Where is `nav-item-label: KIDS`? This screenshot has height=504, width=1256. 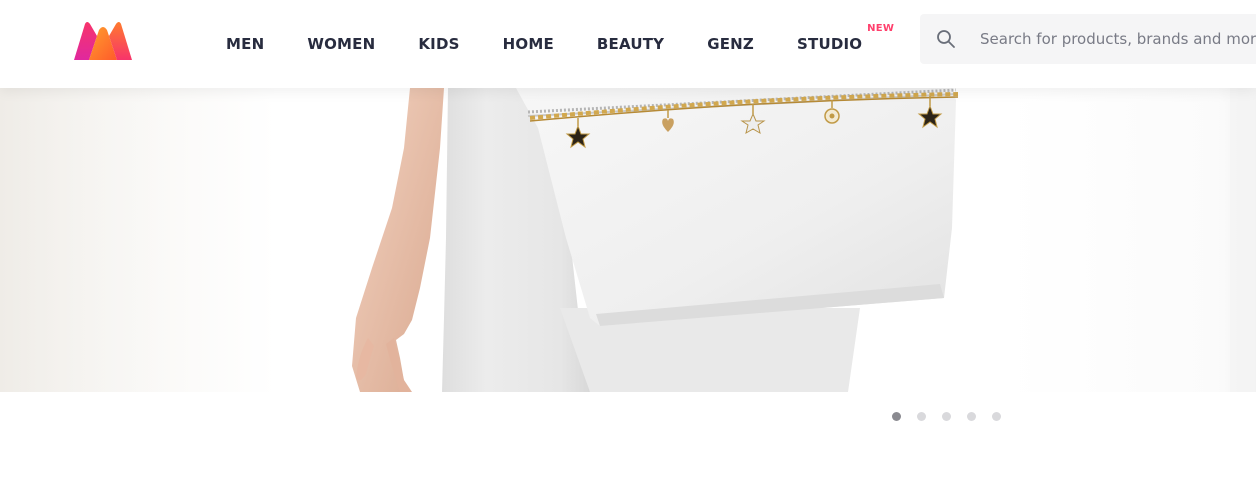 nav-item-label: KIDS is located at coordinates (439, 44).